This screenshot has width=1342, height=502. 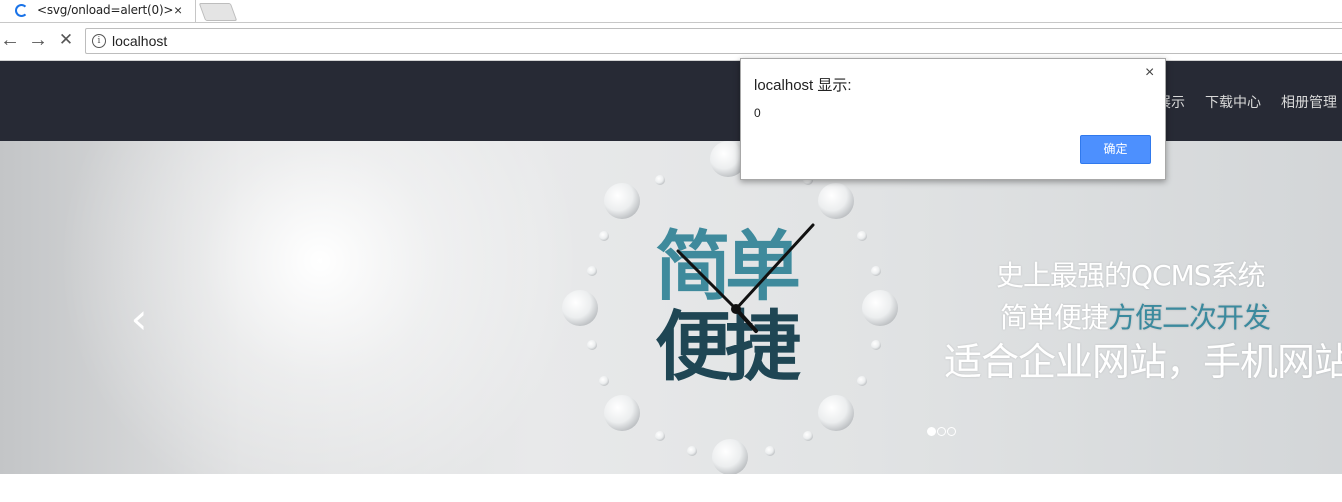 What do you see at coordinates (21, 10) in the screenshot?
I see `loading-spinner-icon` at bounding box center [21, 10].